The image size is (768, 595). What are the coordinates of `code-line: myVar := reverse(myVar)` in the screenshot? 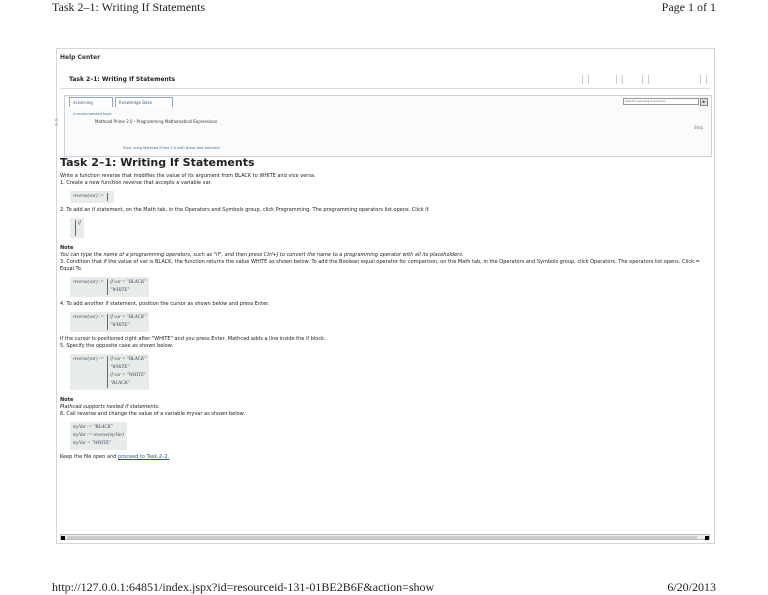 It's located at (98, 435).